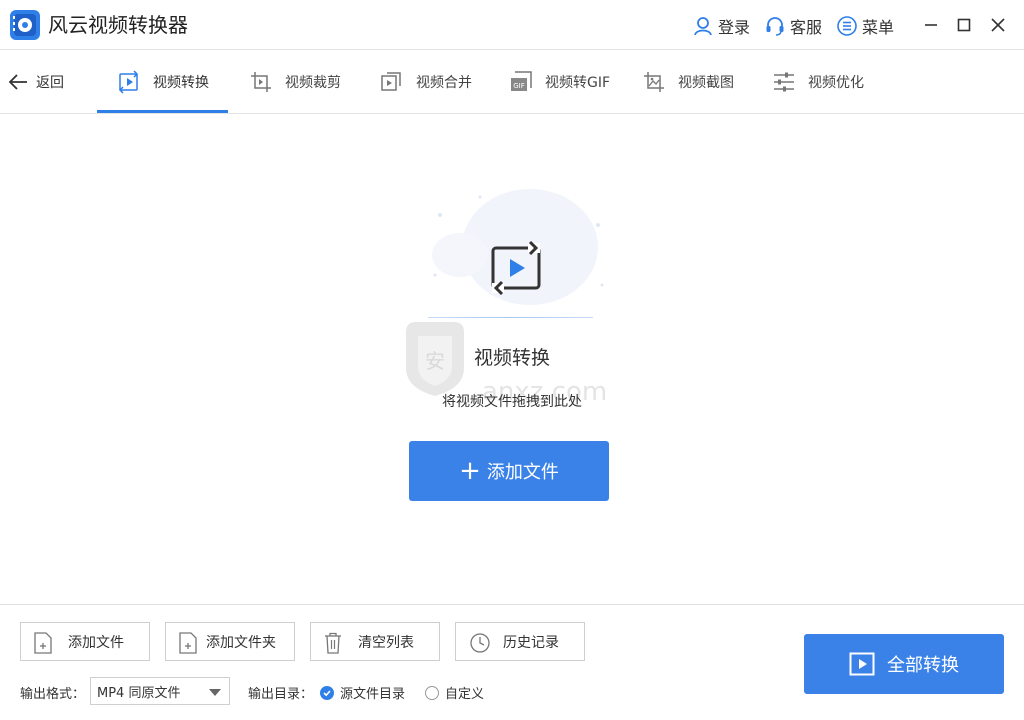  I want to click on output-format-value: MP4 同原文件, so click(139, 693).